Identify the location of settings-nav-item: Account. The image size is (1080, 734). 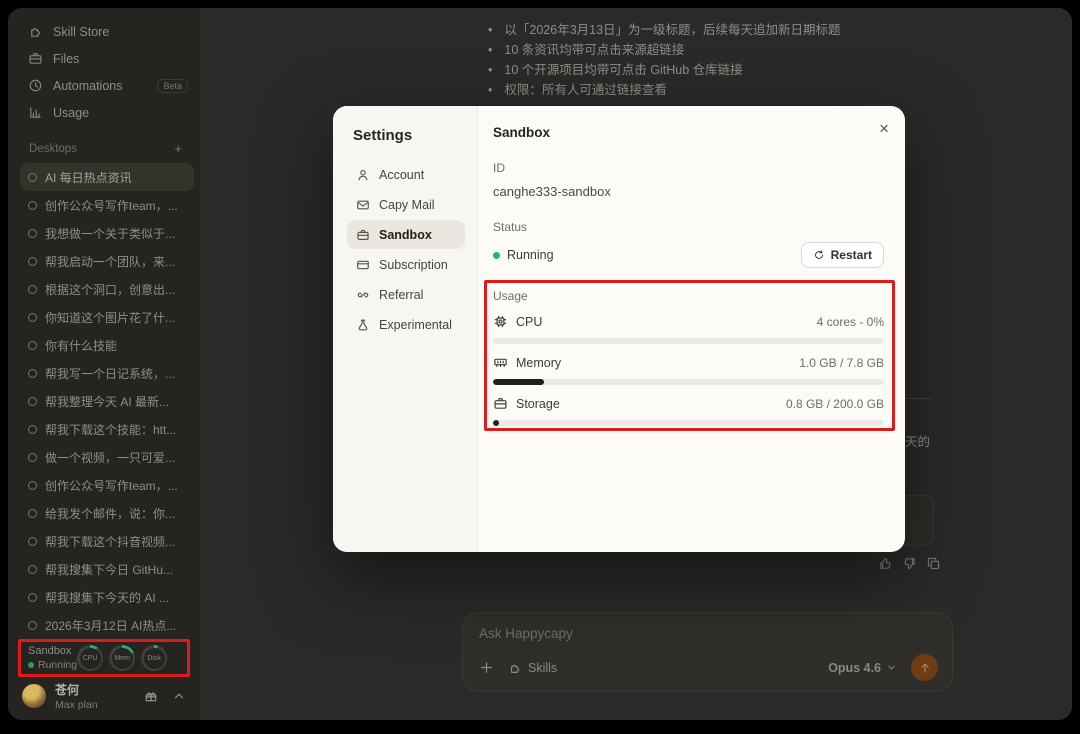
(406, 174).